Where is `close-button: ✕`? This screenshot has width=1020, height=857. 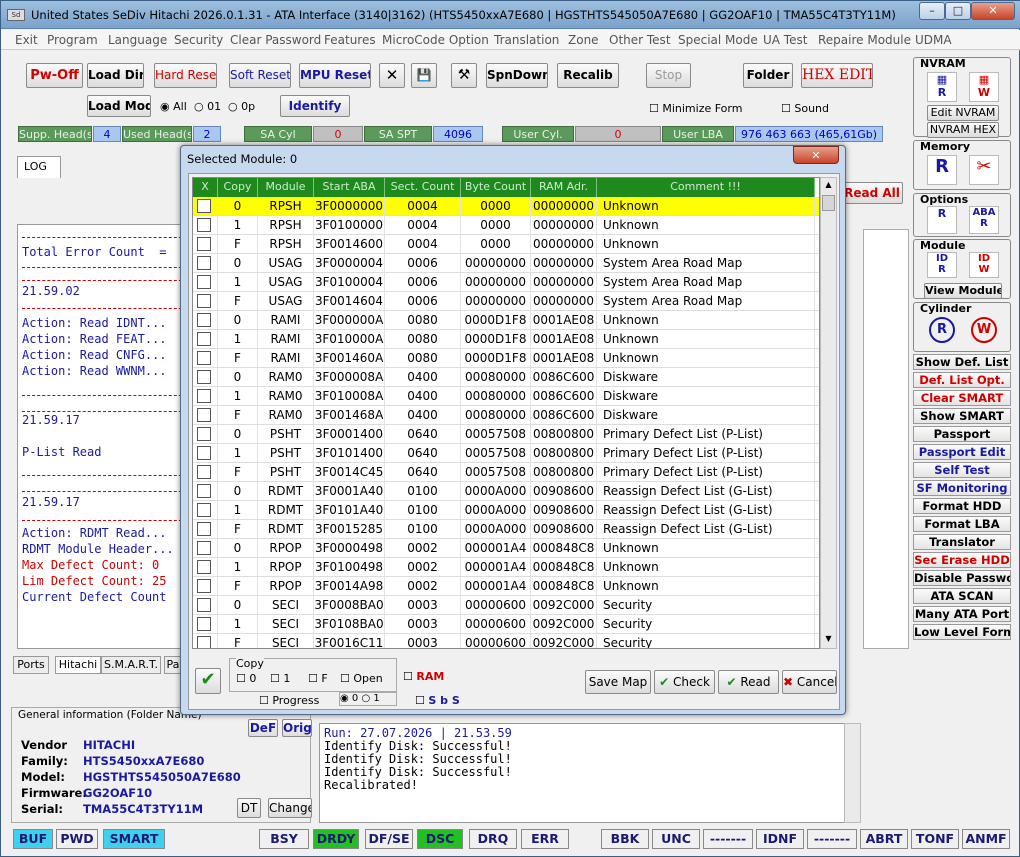
close-button: ✕ is located at coordinates (993, 11).